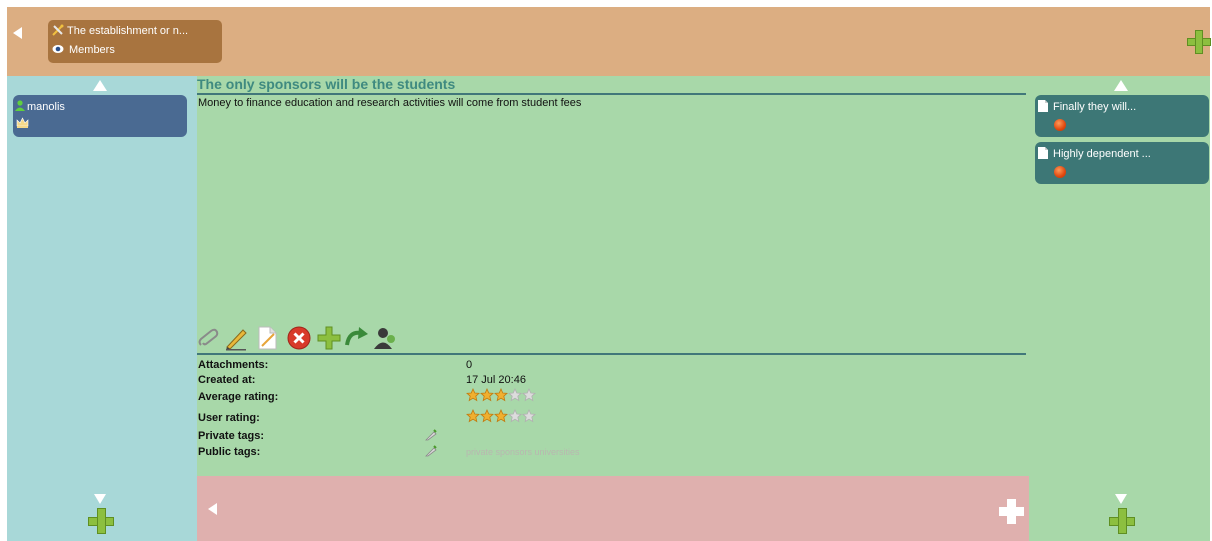  I want to click on user-rating-stars, so click(501, 417).